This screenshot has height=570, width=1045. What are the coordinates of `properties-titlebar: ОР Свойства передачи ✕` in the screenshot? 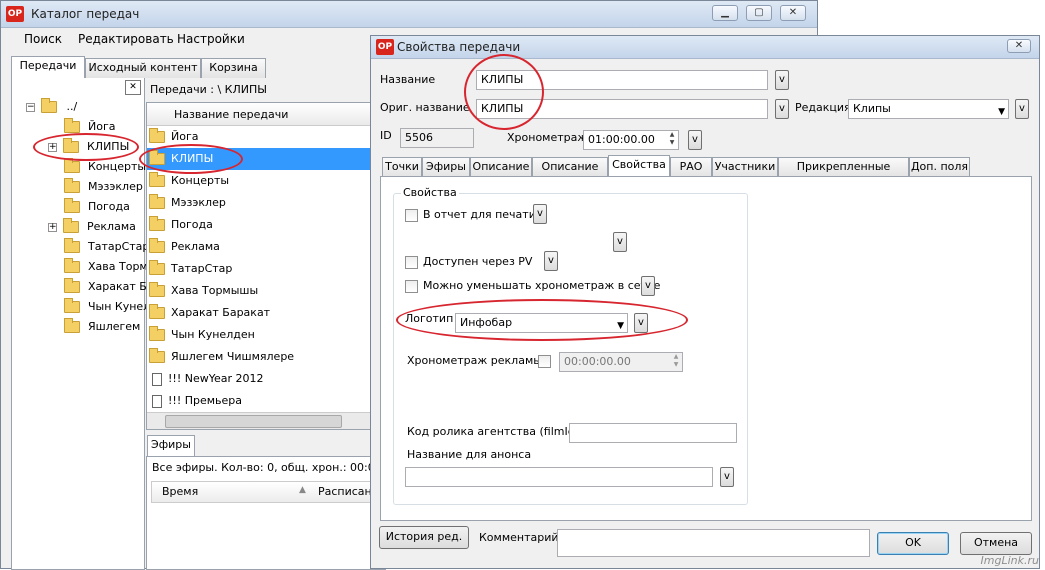 It's located at (705, 47).